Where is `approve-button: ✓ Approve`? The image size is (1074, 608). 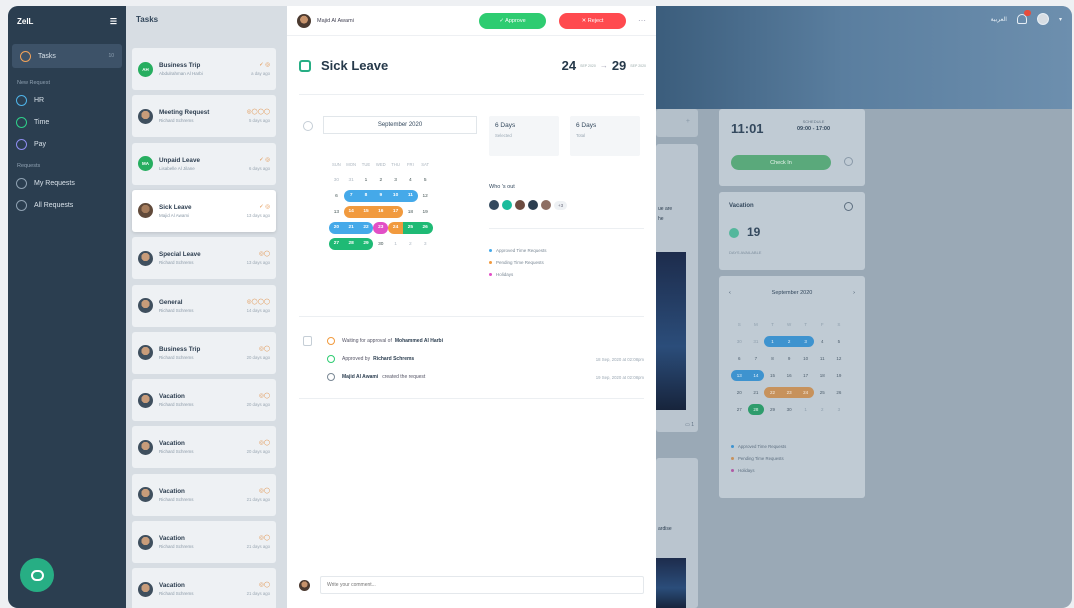
approve-button: ✓ Approve is located at coordinates (512, 20).